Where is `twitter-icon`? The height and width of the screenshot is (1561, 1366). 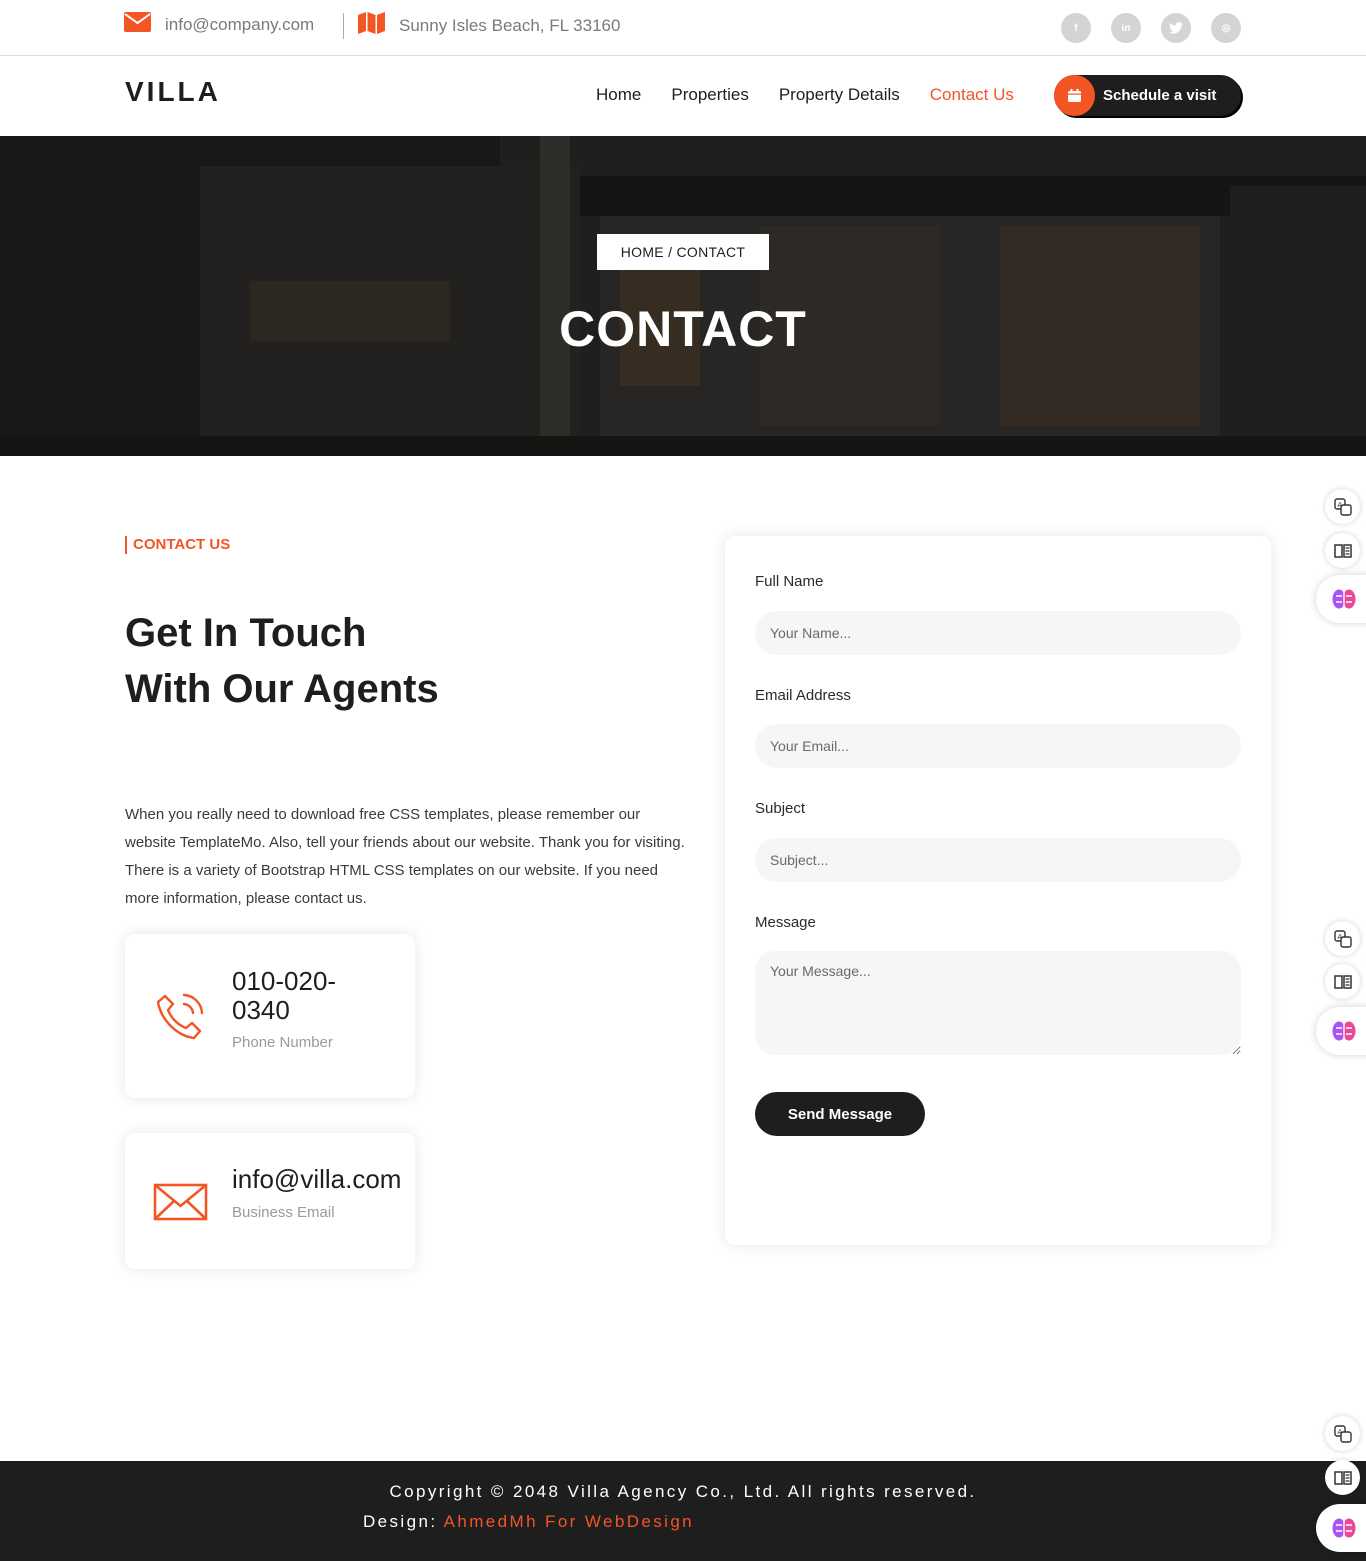
twitter-icon is located at coordinates (1176, 28).